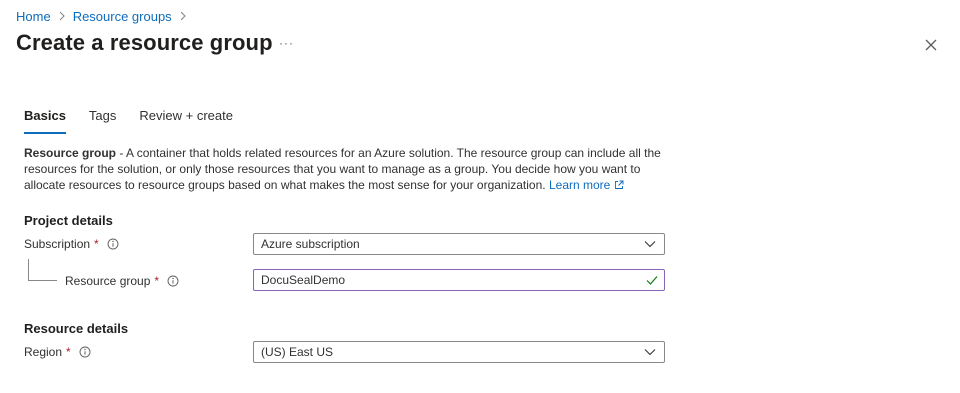  Describe the element at coordinates (286, 43) in the screenshot. I see `more-icon: ···` at that location.